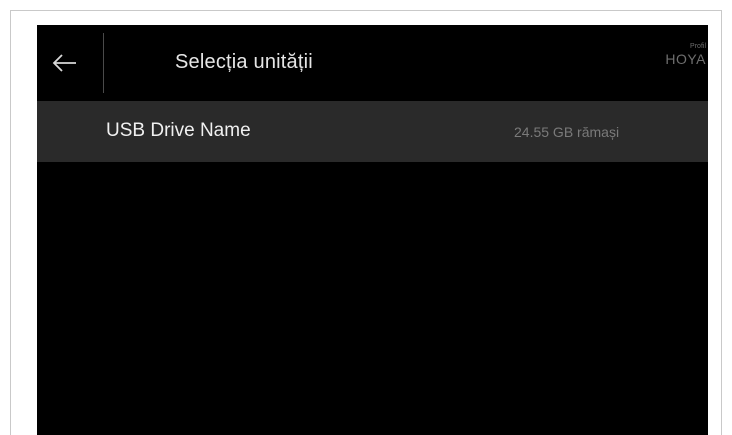 Image resolution: width=732 pixels, height=435 pixels. Describe the element at coordinates (372, 131) in the screenshot. I see `list-item-usb-drive: USB Drive Name 24.55 GB rămași` at that location.